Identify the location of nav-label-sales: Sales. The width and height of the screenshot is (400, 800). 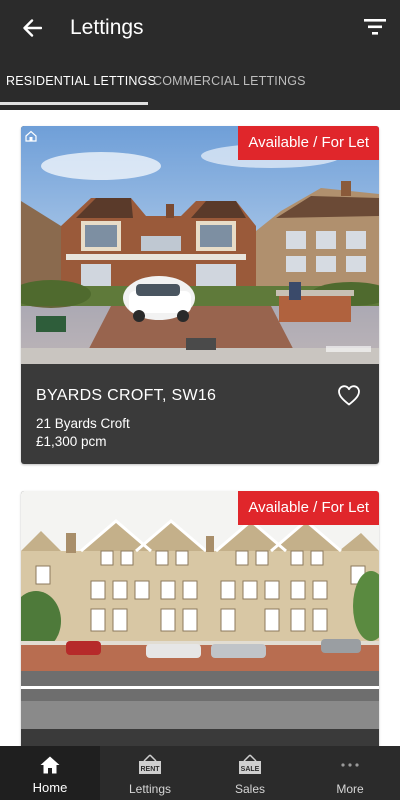
(250, 789).